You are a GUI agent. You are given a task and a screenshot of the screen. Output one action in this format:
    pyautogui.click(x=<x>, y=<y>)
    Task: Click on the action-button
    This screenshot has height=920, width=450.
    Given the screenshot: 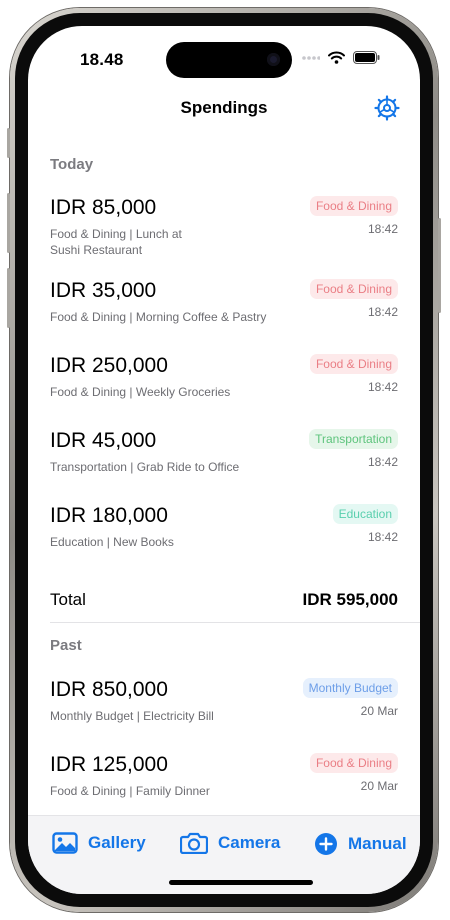 What is the action you would take?
    pyautogui.click(x=8, y=143)
    